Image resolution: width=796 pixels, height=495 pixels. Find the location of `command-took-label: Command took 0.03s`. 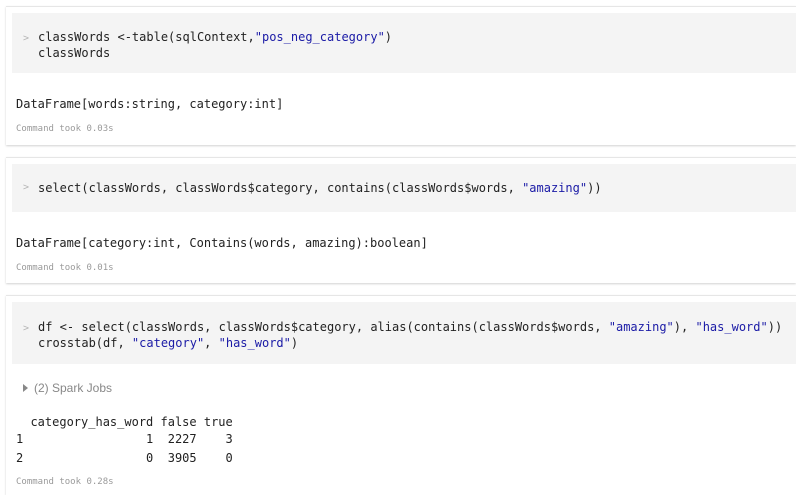

command-took-label: Command took 0.03s is located at coordinates (65, 129).